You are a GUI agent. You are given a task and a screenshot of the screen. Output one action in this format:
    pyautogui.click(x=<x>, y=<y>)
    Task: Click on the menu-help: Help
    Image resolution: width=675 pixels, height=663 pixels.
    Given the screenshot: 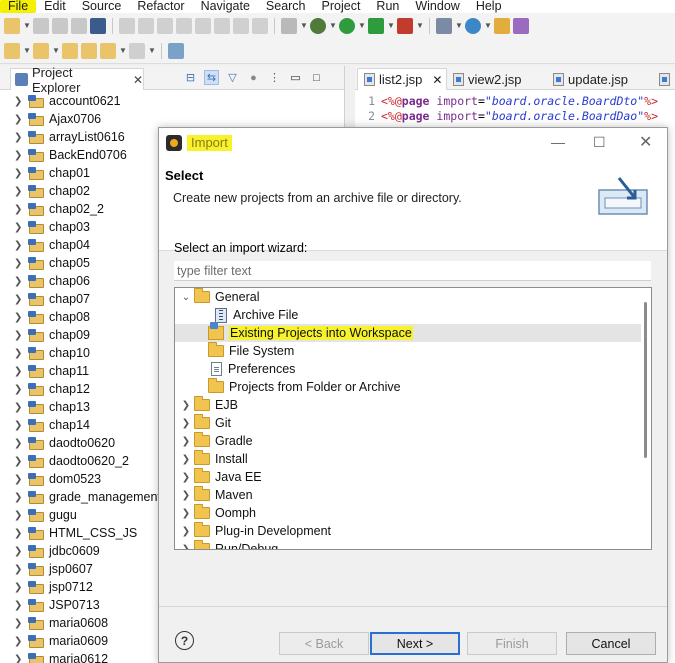 What is the action you would take?
    pyautogui.click(x=489, y=6)
    